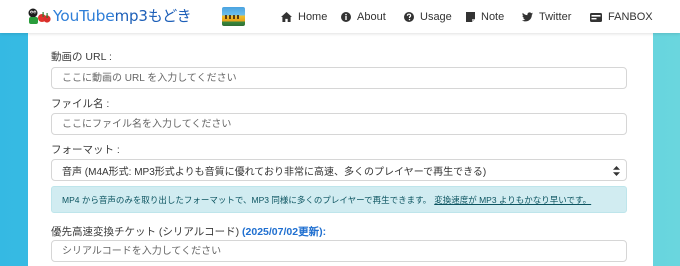 This screenshot has width=680, height=266. I want to click on home-icon, so click(286, 17).